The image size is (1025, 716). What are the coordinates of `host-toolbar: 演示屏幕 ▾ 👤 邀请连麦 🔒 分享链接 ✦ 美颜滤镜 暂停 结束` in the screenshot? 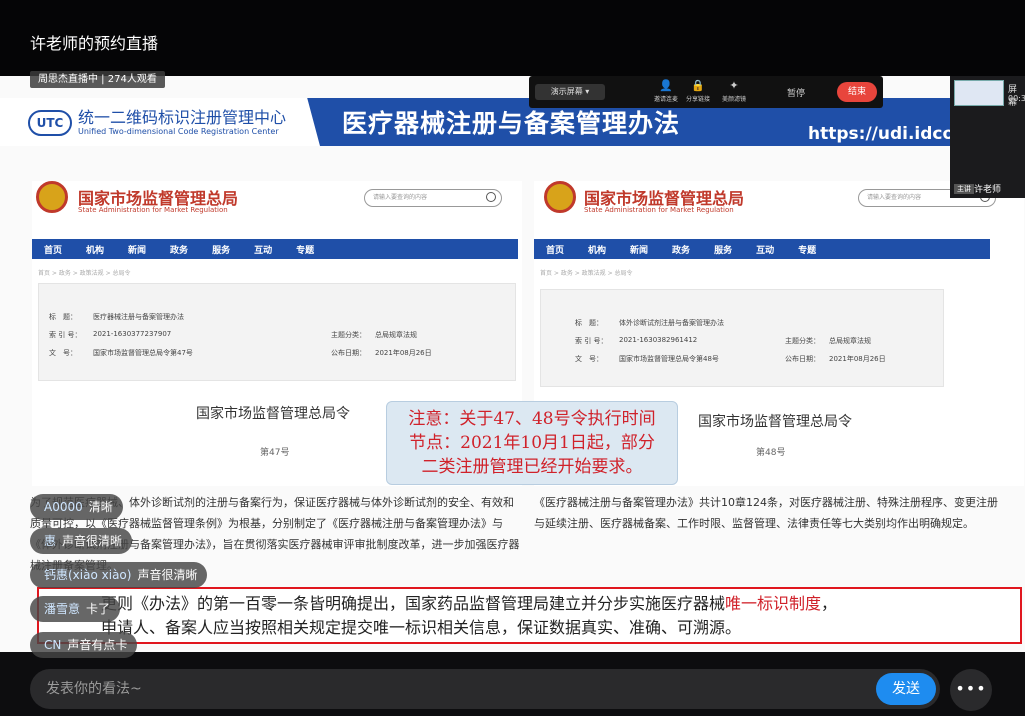 It's located at (706, 92).